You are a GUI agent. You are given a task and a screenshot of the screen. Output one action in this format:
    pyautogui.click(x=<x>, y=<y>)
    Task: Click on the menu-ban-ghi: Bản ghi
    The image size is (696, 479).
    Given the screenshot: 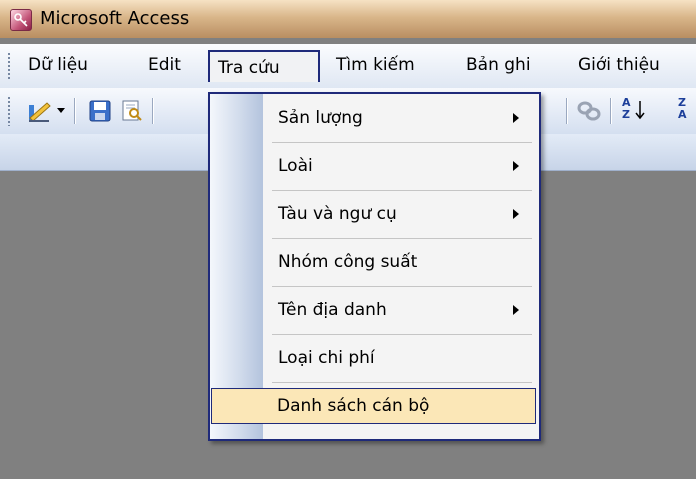 What is the action you would take?
    pyautogui.click(x=498, y=65)
    